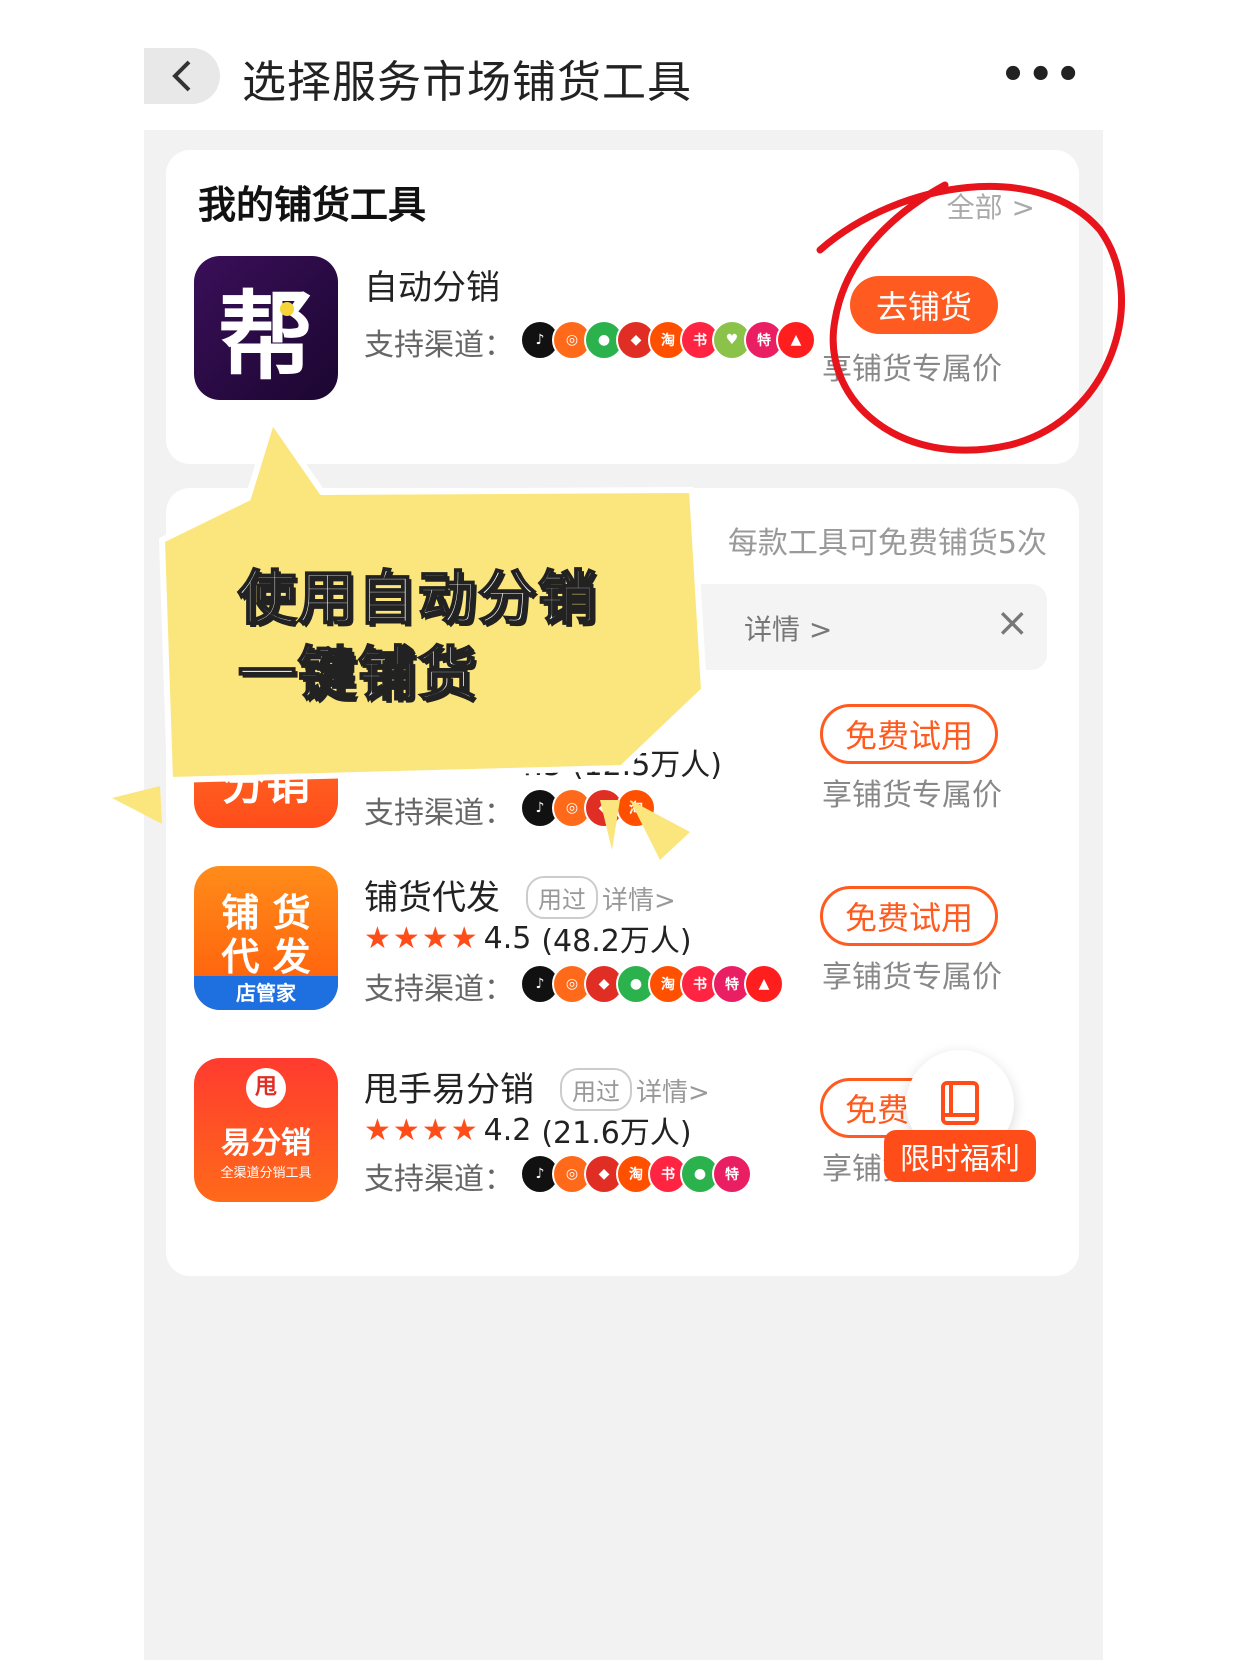  I want to click on app-icon-shuaishou: 甩 易分销 全渠道分销工具, so click(266, 1130).